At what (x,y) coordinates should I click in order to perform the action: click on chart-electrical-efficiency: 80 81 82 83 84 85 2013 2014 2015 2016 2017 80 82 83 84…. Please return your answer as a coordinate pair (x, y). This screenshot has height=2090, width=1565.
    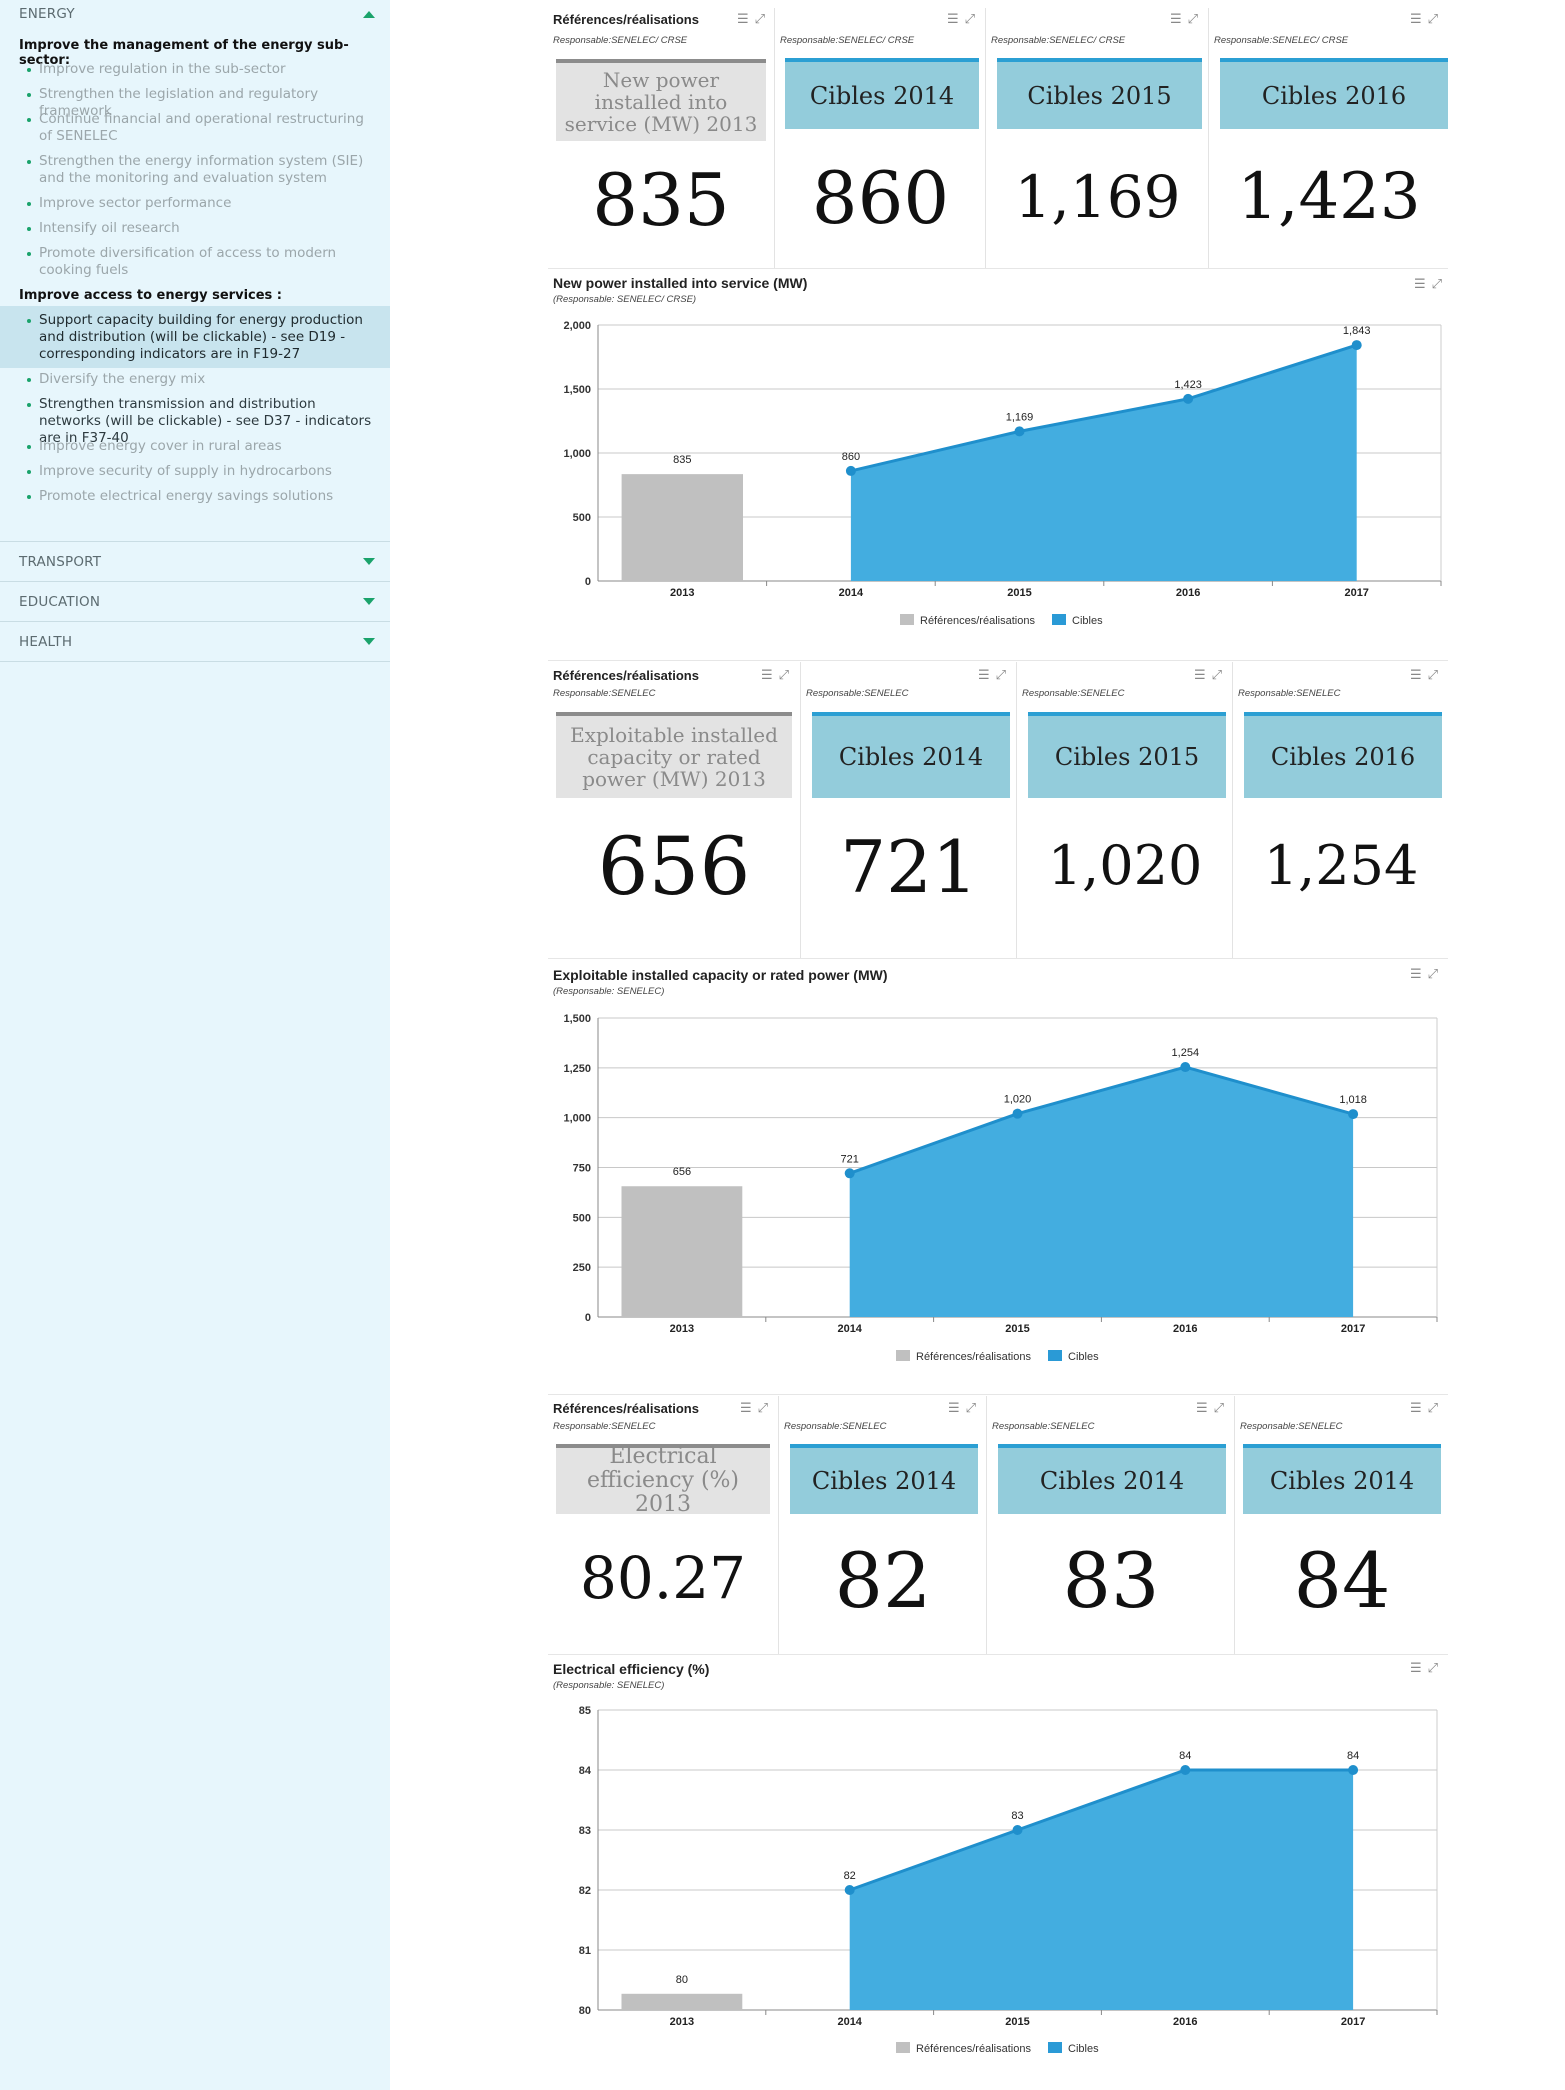
    Looking at the image, I should click on (1008, 1880).